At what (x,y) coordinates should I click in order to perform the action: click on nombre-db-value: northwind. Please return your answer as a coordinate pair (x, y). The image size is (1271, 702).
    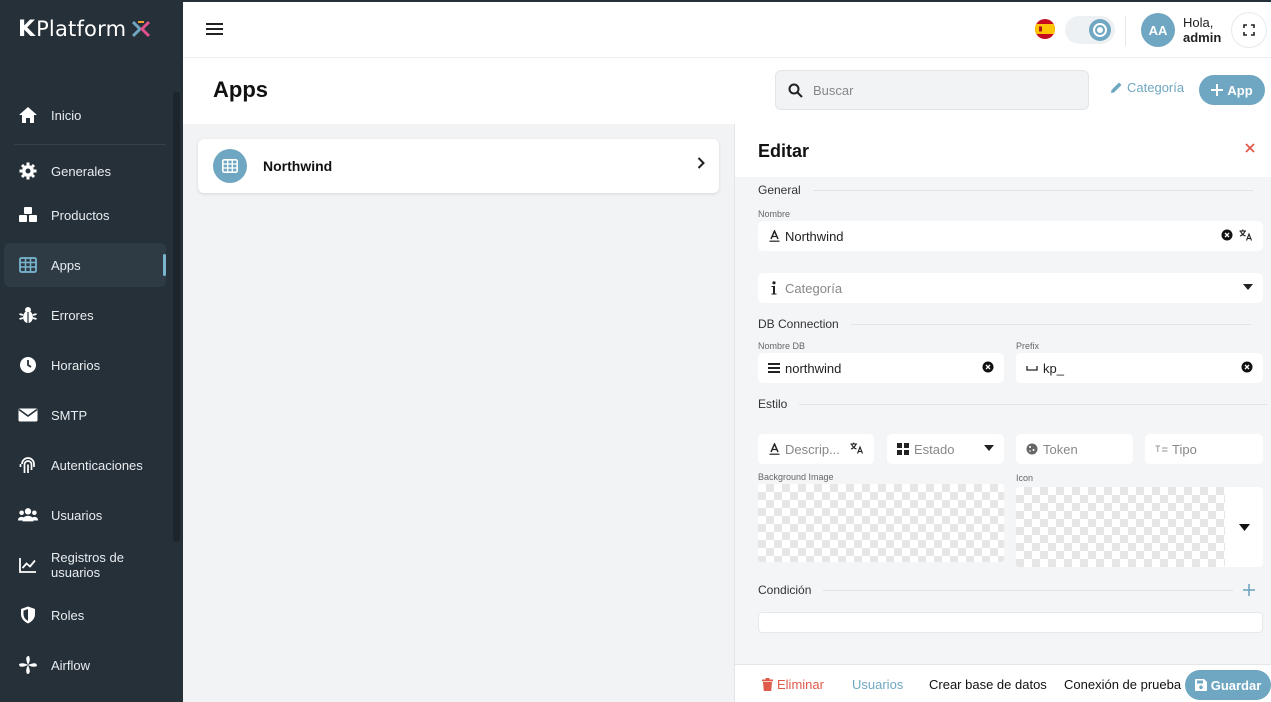
    Looking at the image, I should click on (813, 368).